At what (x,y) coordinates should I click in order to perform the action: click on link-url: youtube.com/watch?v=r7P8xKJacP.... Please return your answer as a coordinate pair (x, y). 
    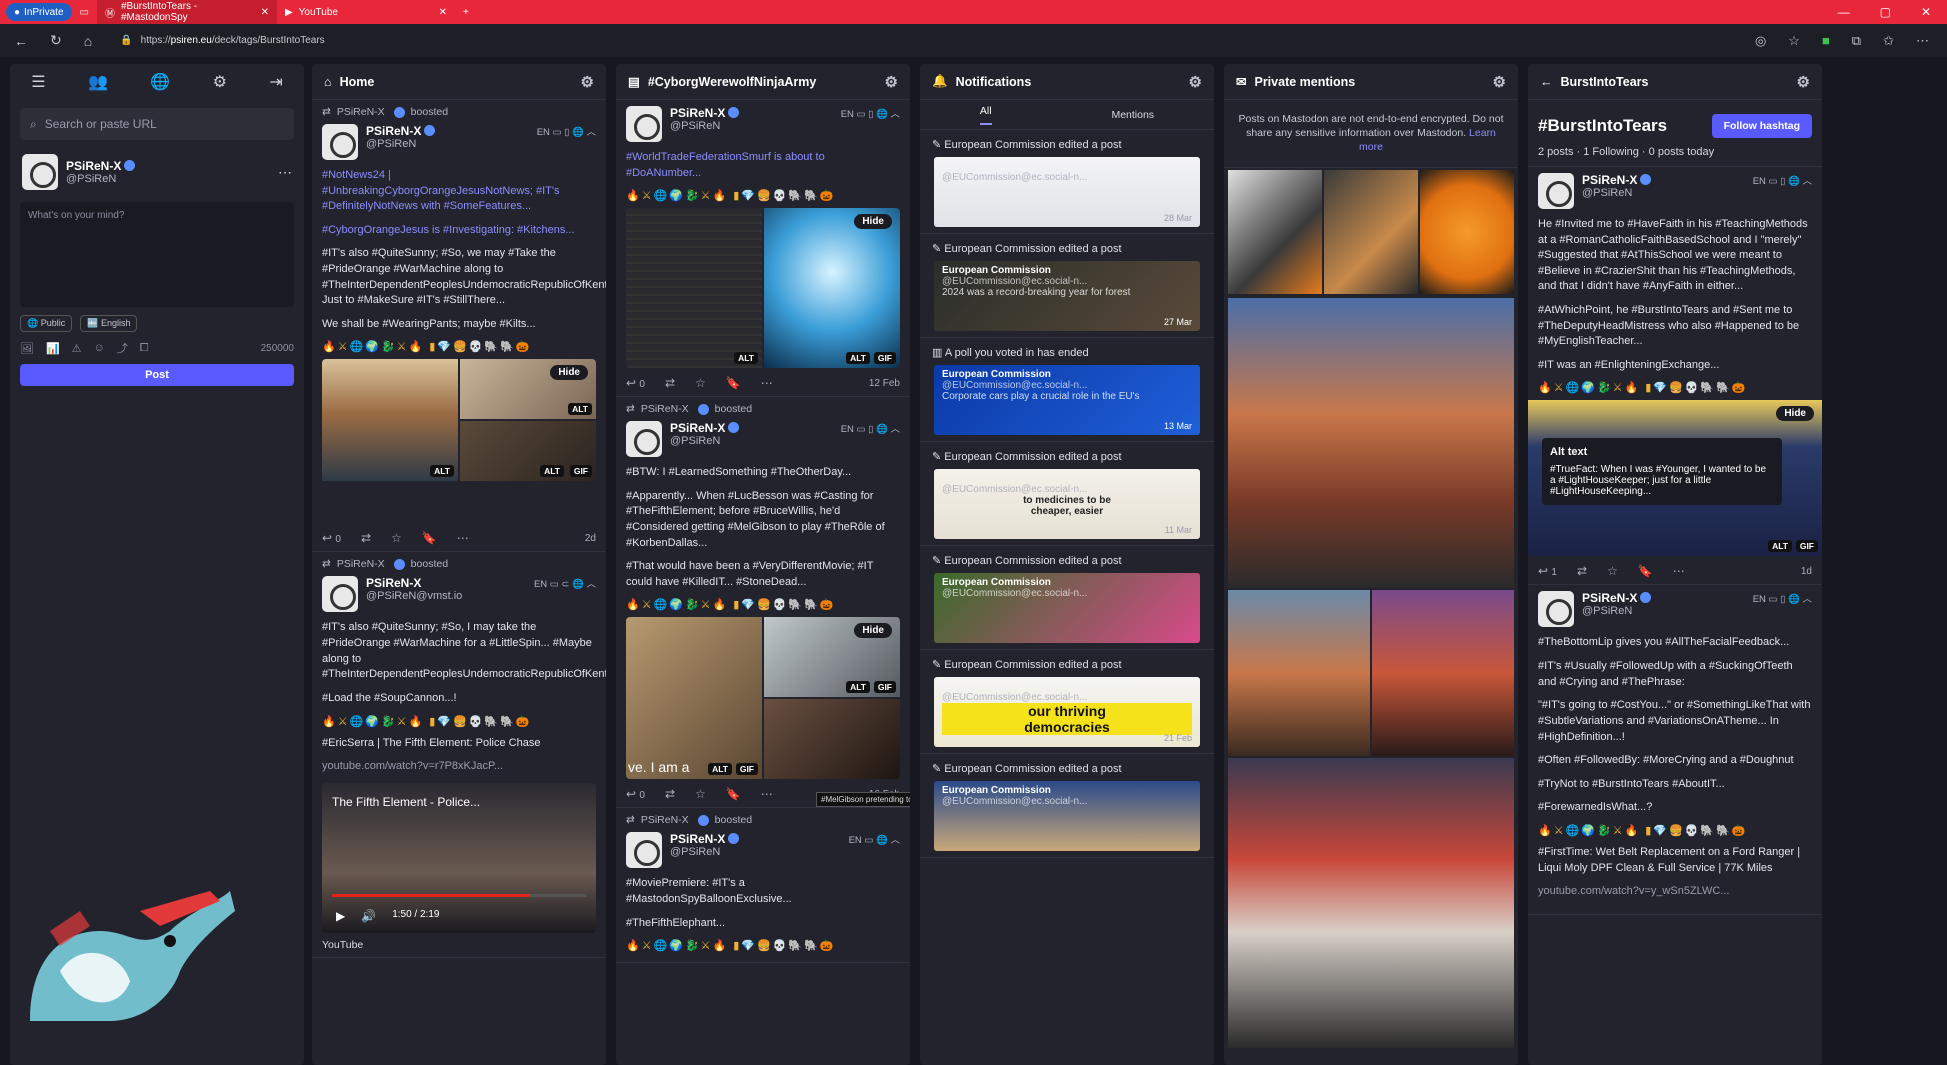
    Looking at the image, I should click on (459, 767).